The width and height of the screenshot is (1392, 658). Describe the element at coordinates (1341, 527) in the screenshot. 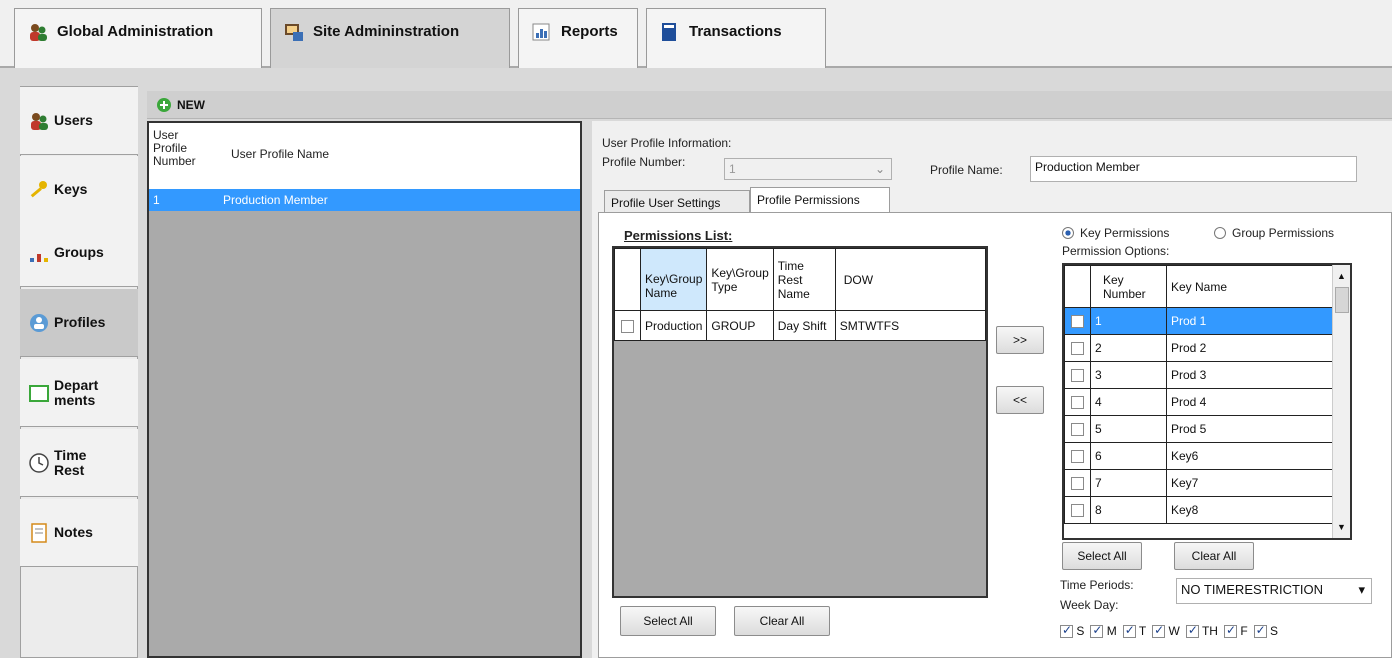

I see `scroll-down-icon: ▼` at that location.